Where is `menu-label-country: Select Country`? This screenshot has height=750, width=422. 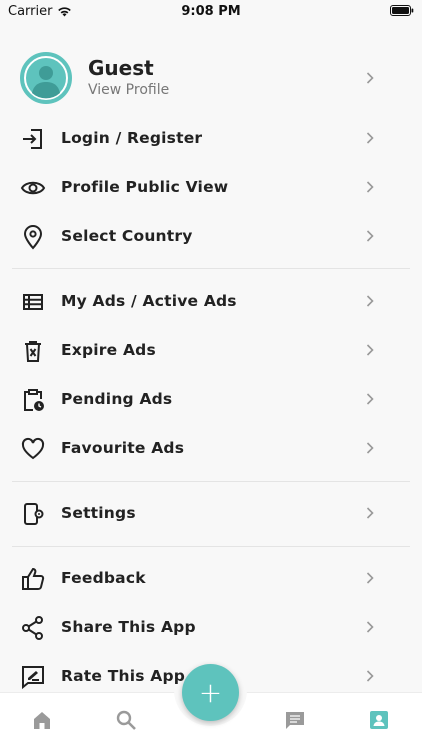
menu-label-country: Select Country is located at coordinates (127, 236).